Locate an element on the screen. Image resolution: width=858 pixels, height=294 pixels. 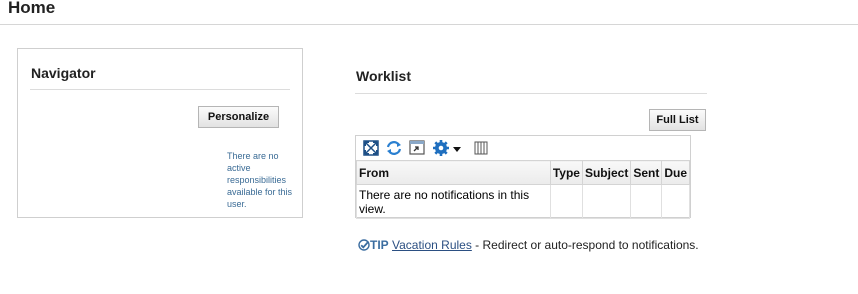
column-header-from: From is located at coordinates (453, 172).